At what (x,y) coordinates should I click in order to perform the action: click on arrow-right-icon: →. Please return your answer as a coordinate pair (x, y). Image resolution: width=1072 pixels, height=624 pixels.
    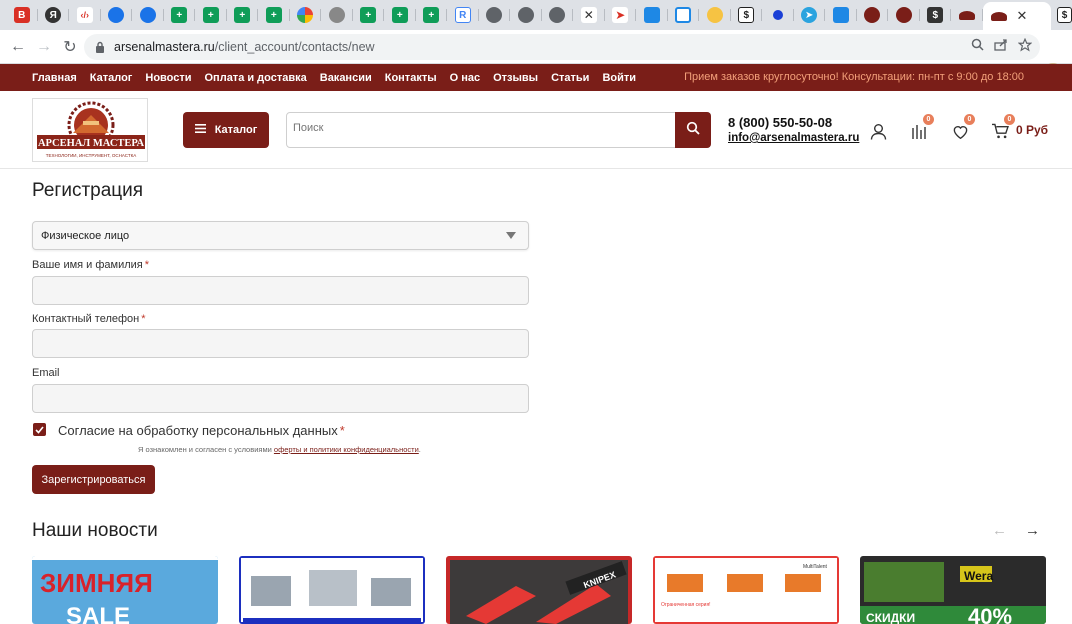
    Looking at the image, I should click on (1032, 530).